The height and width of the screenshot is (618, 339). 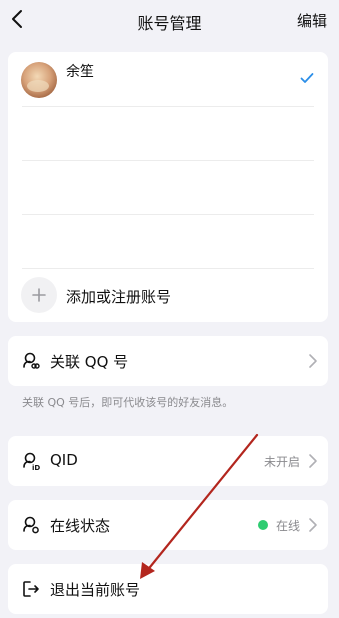 What do you see at coordinates (312, 20) in the screenshot?
I see `edit-button: 编辑` at bounding box center [312, 20].